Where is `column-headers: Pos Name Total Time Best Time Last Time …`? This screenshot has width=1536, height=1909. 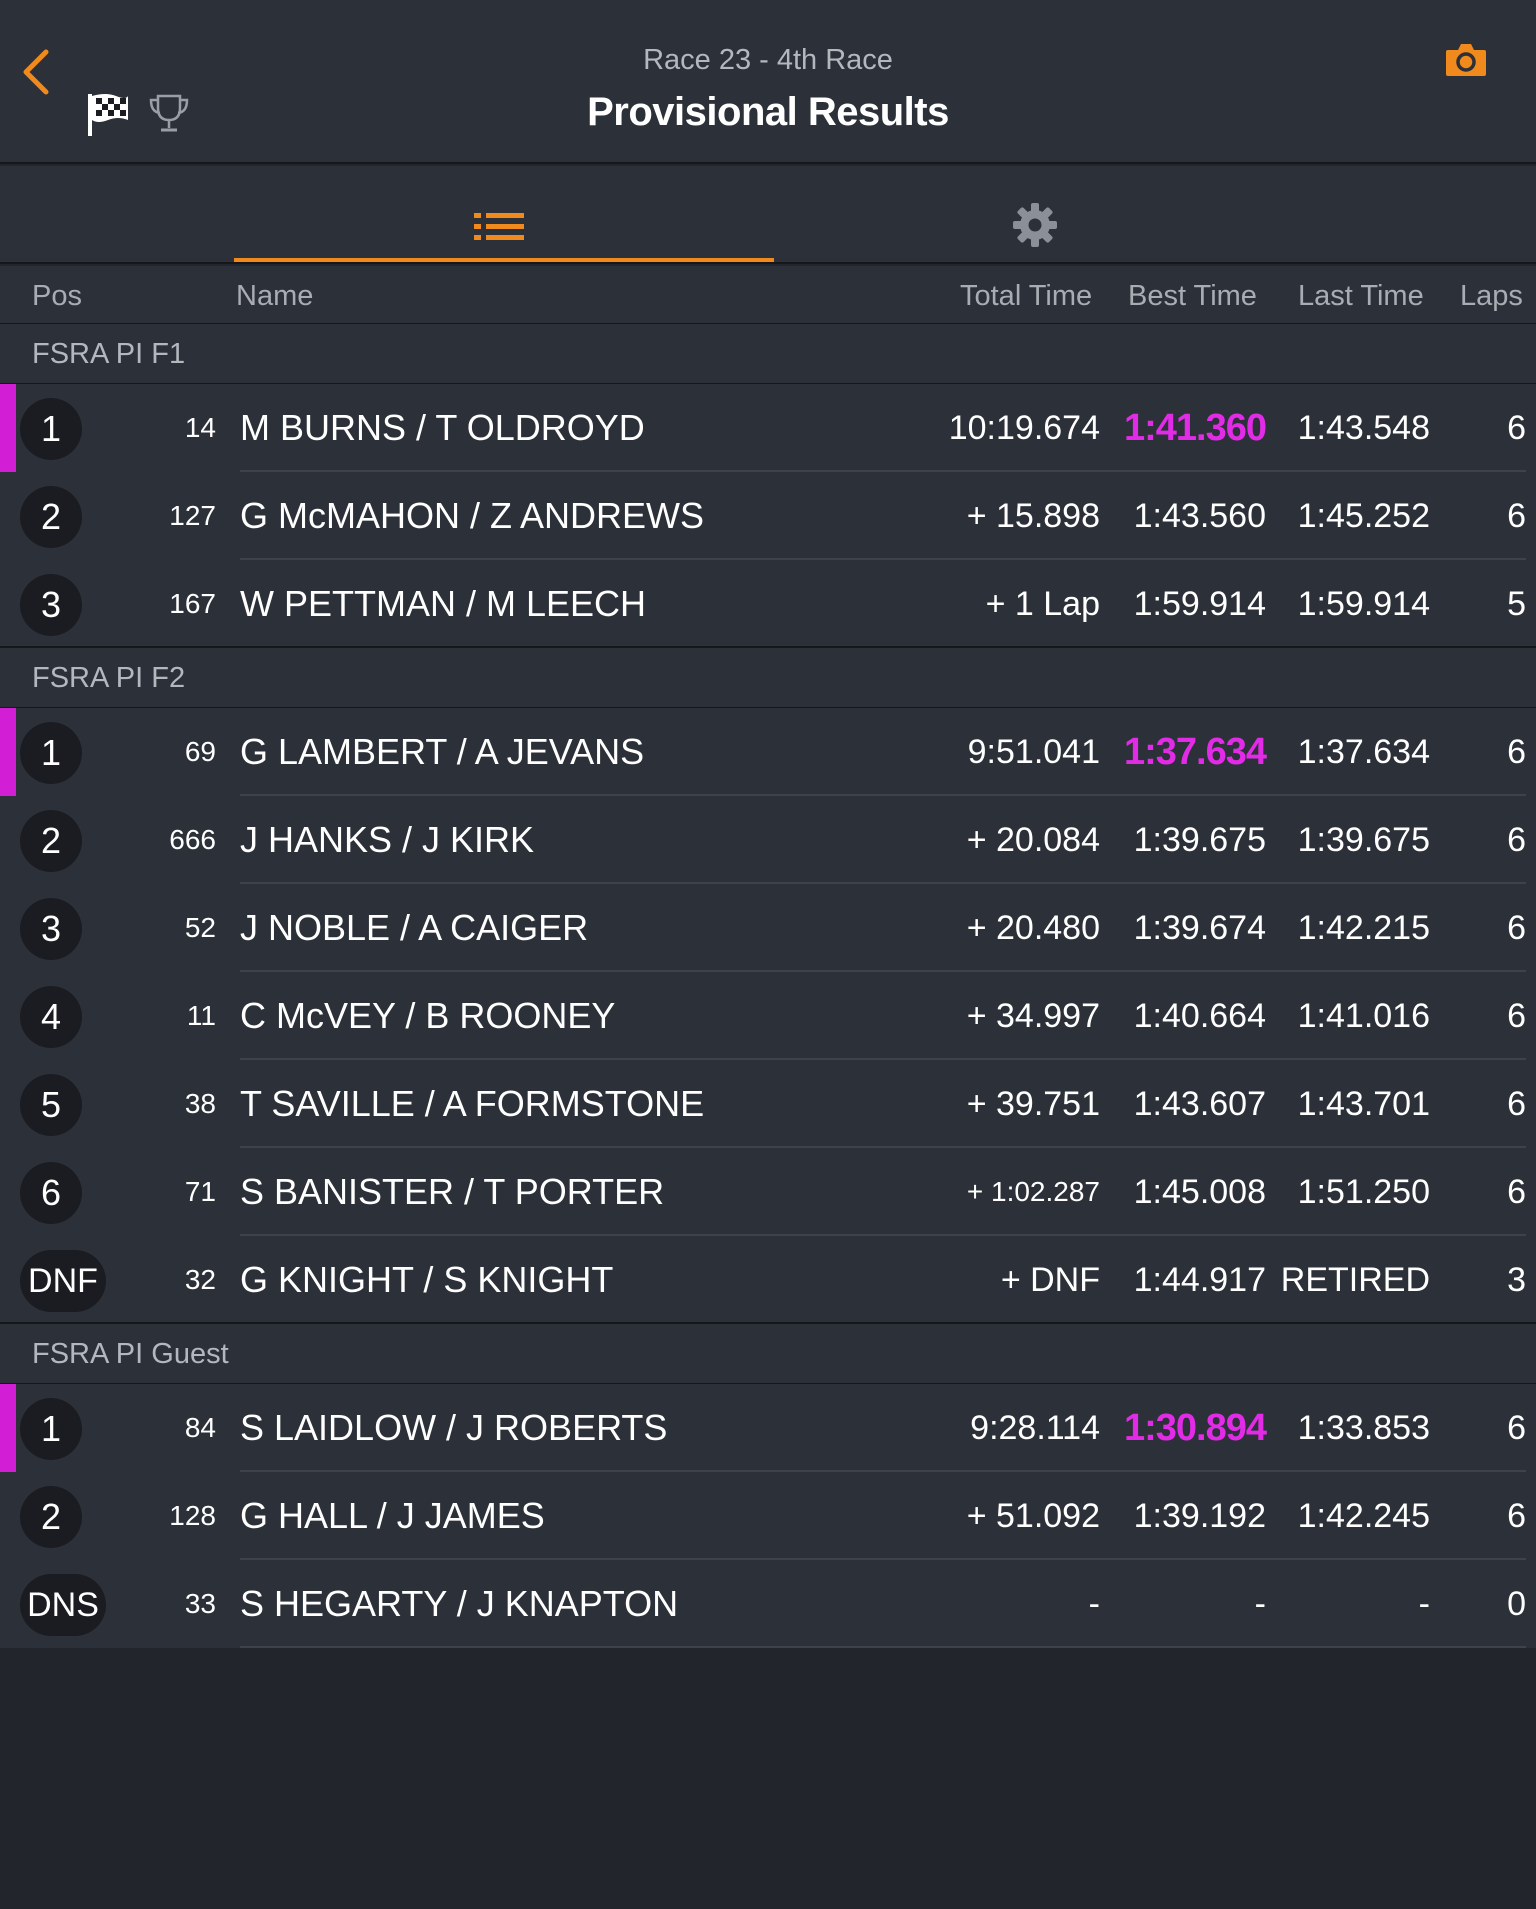
column-headers: Pos Name Total Time Best Time Last Time … is located at coordinates (768, 295).